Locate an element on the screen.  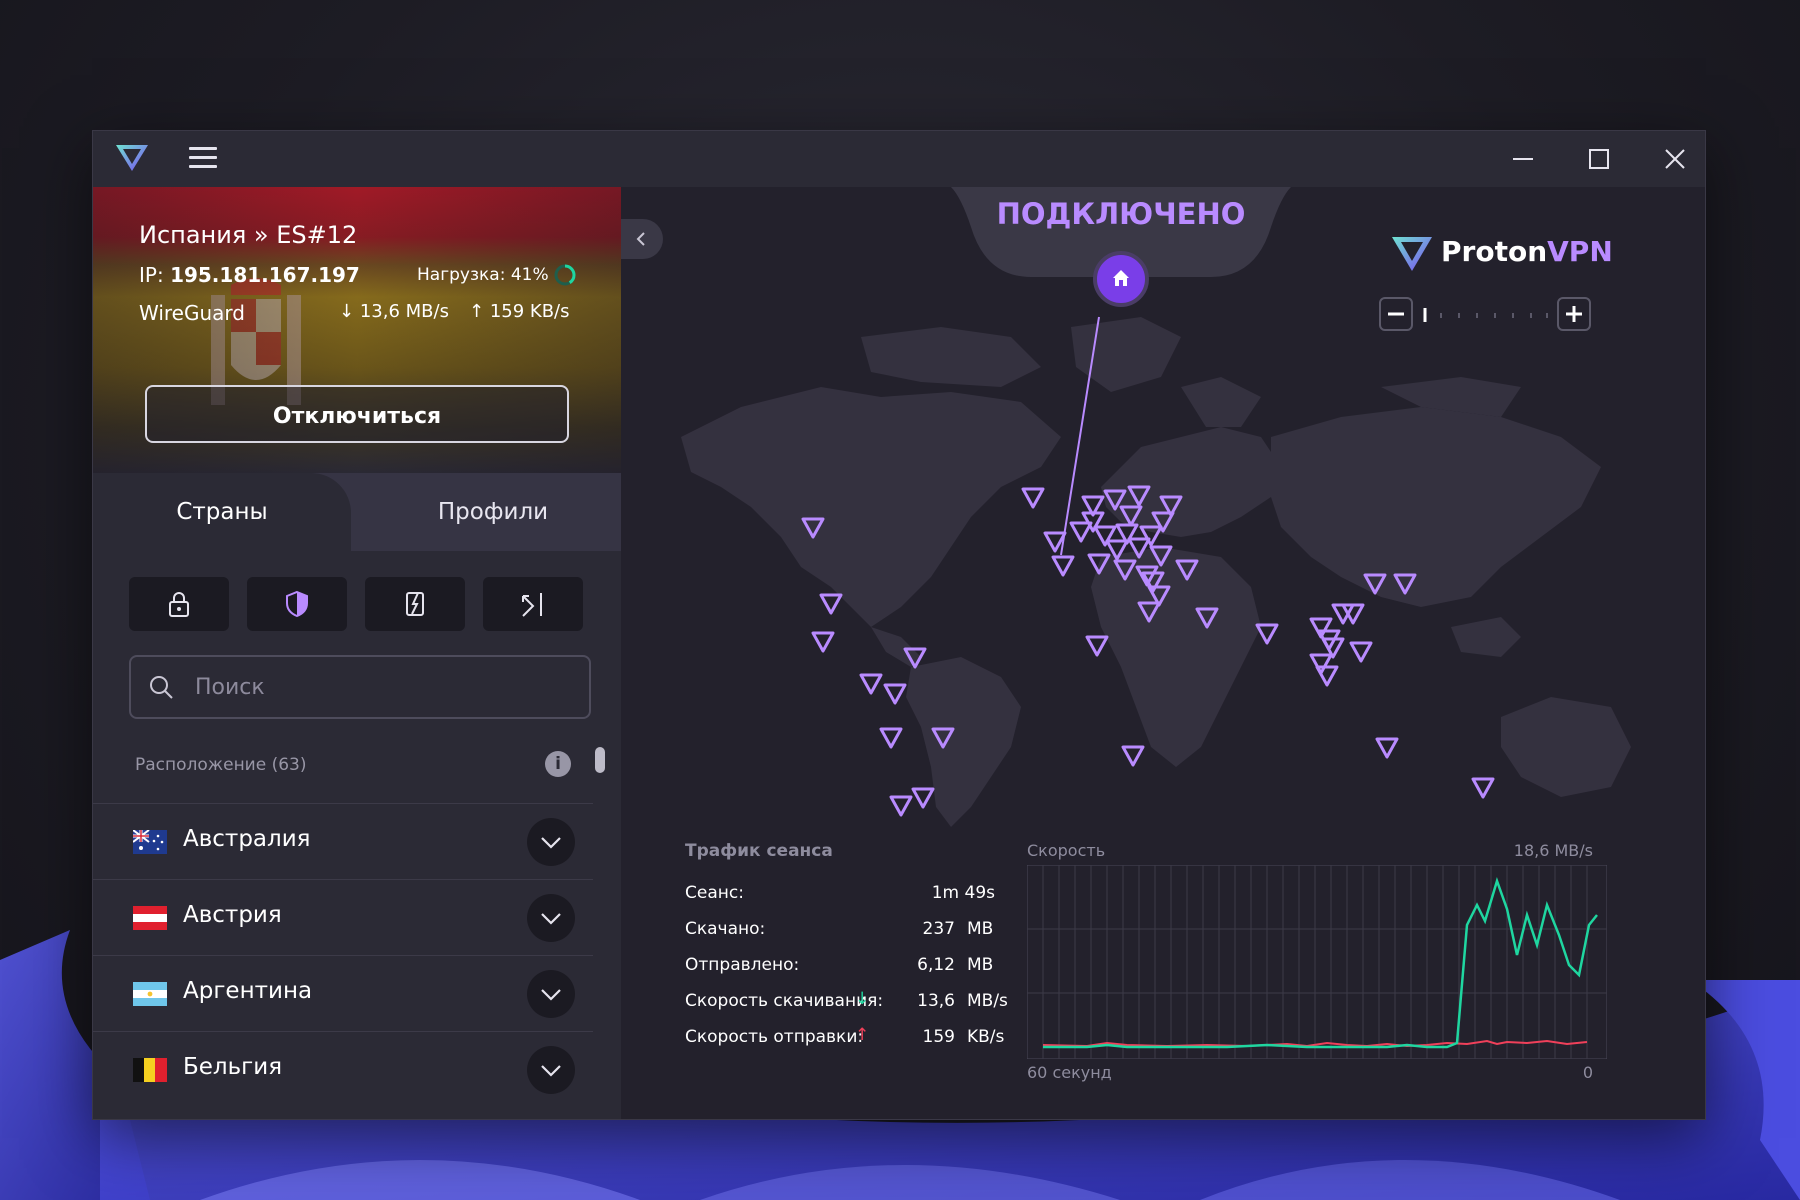
session-label: Сеанс: is located at coordinates (714, 893).